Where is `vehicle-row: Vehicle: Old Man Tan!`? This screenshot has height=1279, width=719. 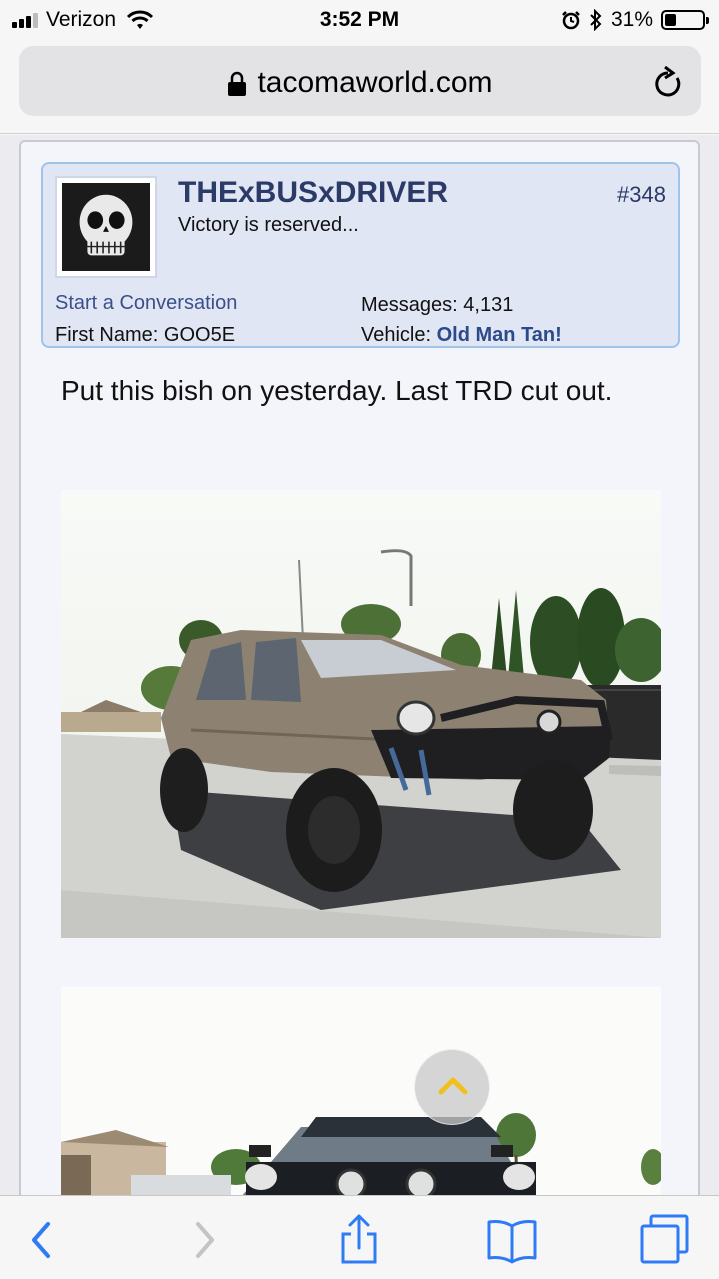
vehicle-row: Vehicle: Old Man Tan! is located at coordinates (461, 335).